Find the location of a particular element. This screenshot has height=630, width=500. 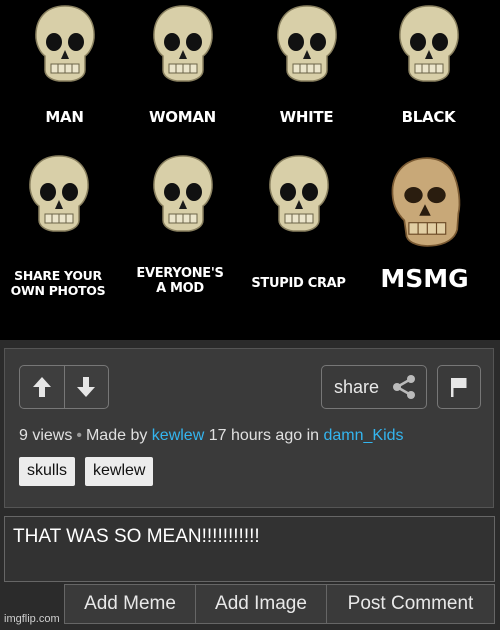

share-label: share is located at coordinates (357, 386).